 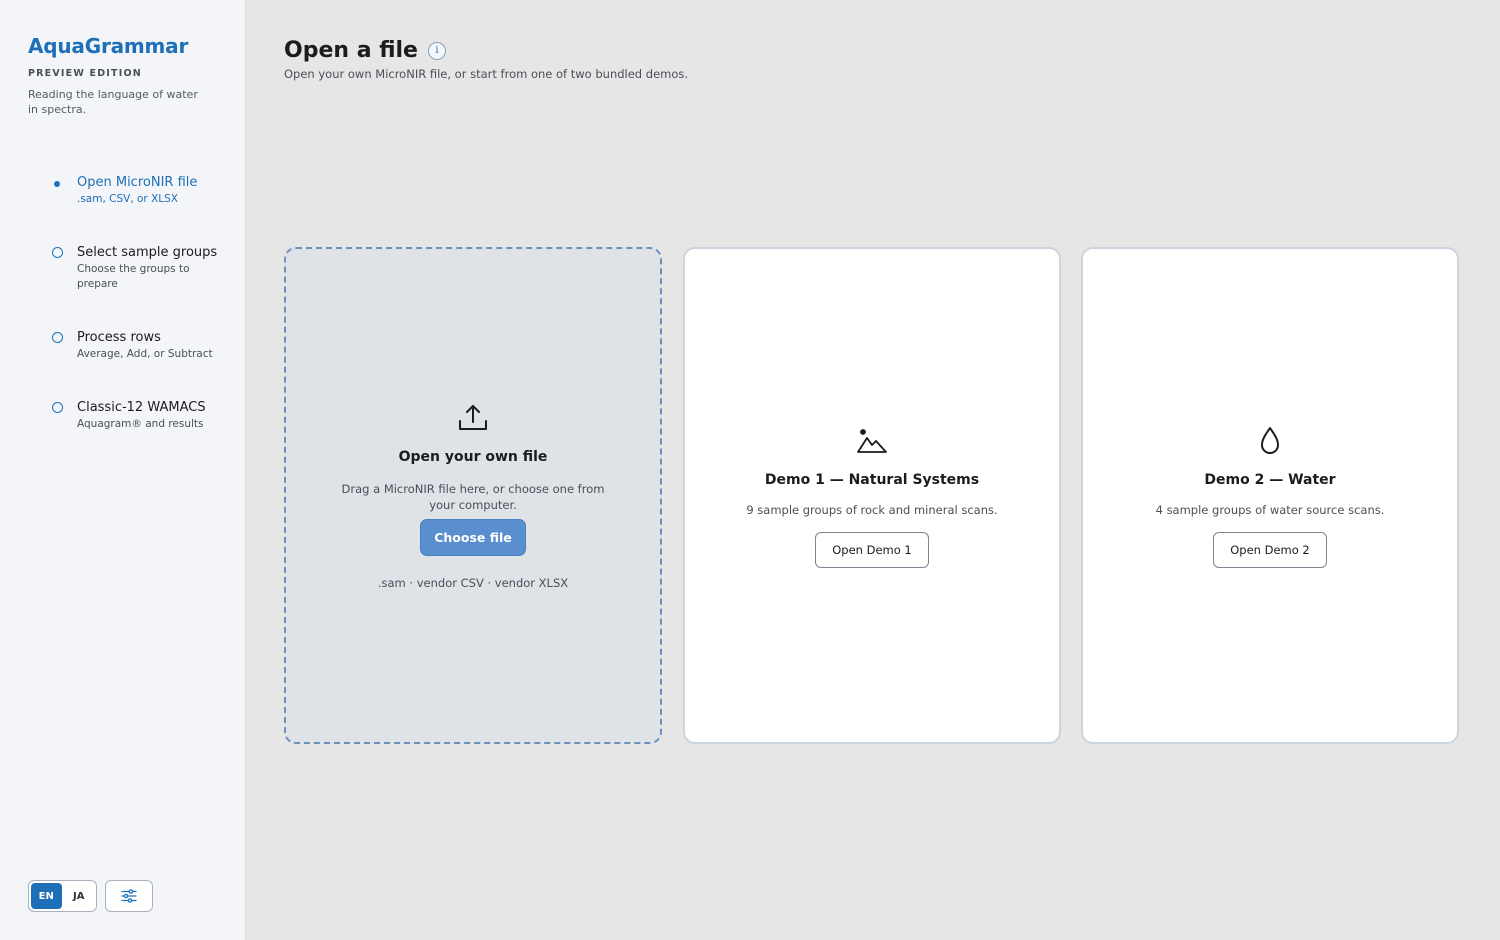 I want to click on lang-en-button: EN, so click(x=46, y=896).